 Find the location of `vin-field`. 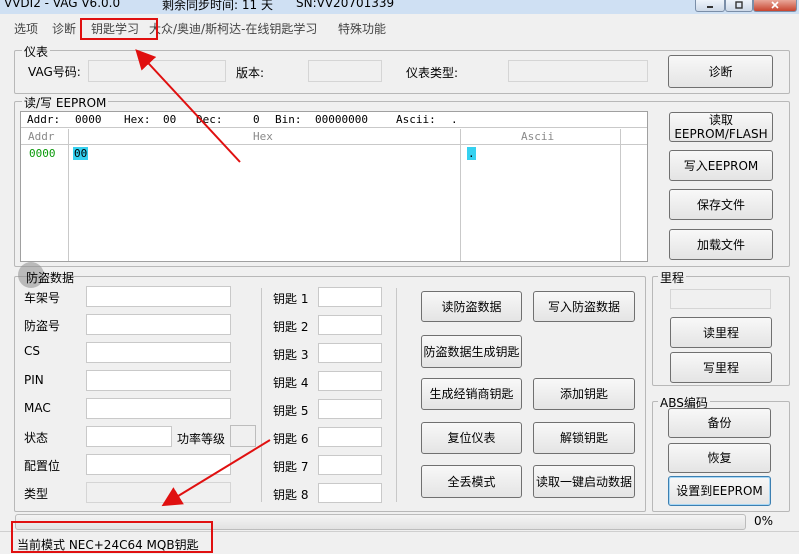

vin-field is located at coordinates (158, 296).